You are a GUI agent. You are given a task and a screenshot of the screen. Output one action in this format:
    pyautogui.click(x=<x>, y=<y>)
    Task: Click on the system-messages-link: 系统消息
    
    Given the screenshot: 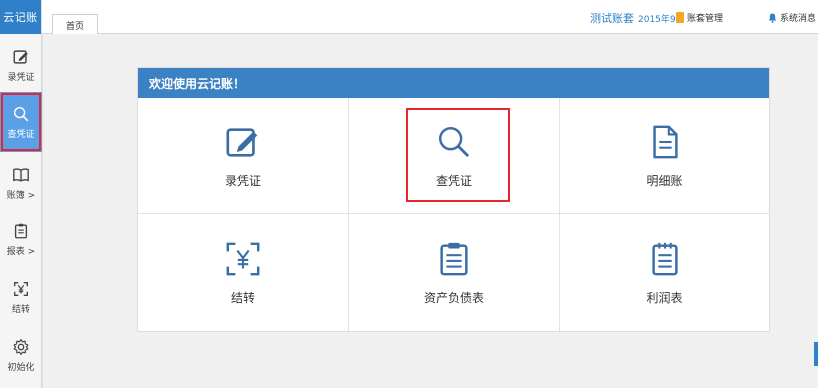 What is the action you would take?
    pyautogui.click(x=792, y=17)
    